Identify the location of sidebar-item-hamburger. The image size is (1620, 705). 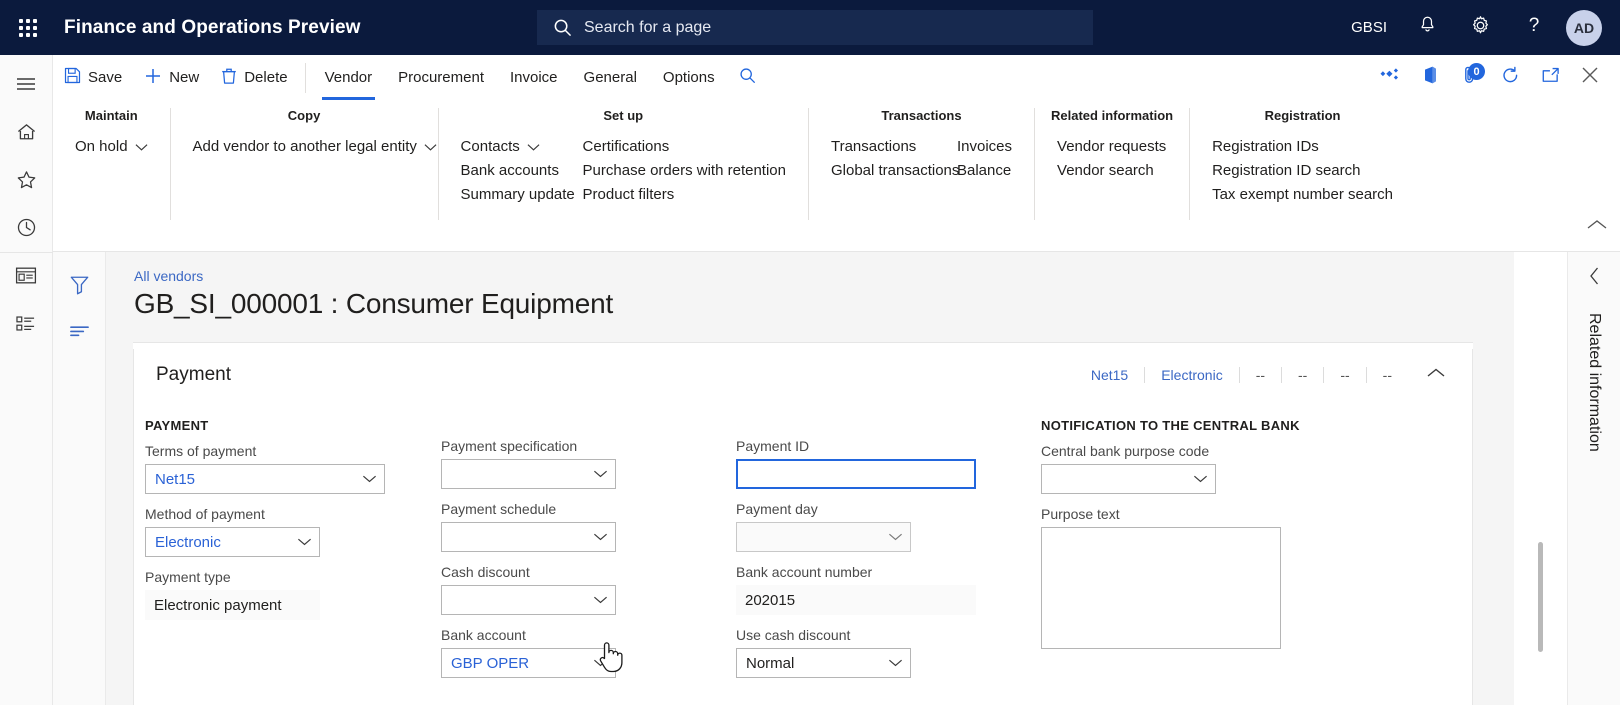
(26, 86).